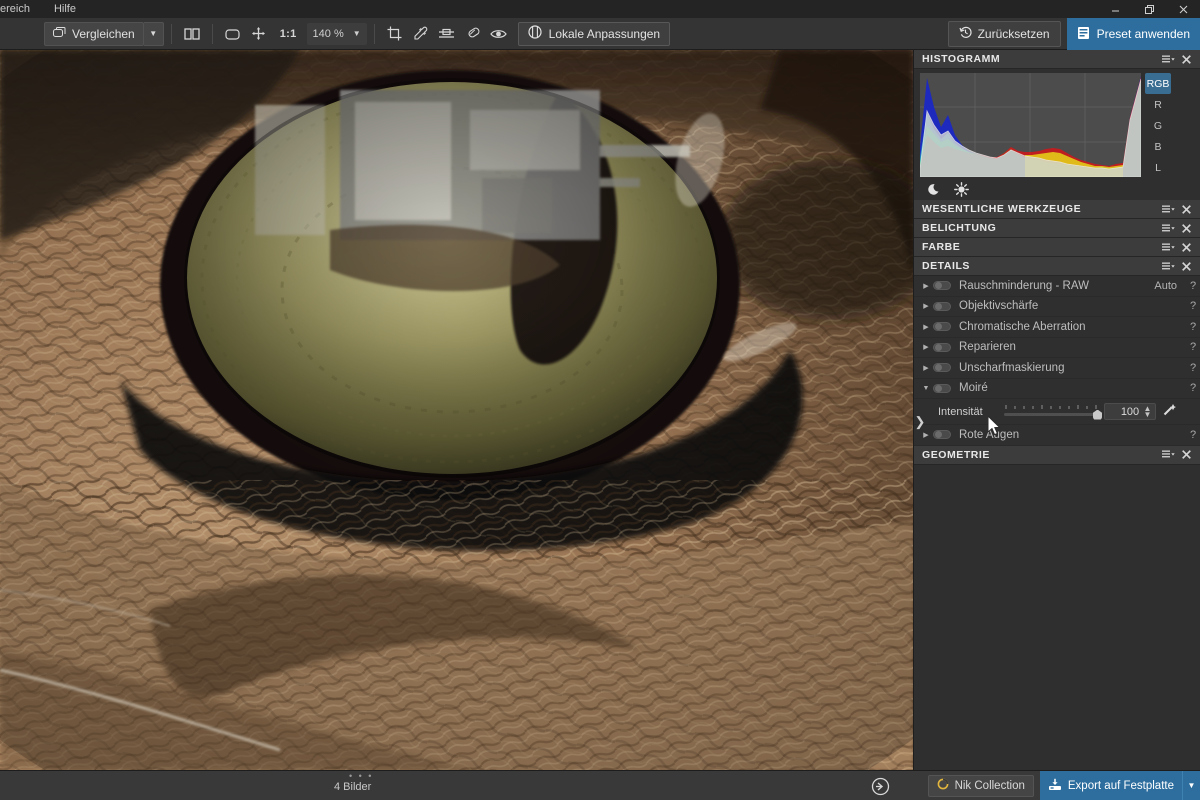 The width and height of the screenshot is (1200, 800). Describe the element at coordinates (1057, 59) in the screenshot. I see `section-header-histogram: HISTOGRAMM` at that location.